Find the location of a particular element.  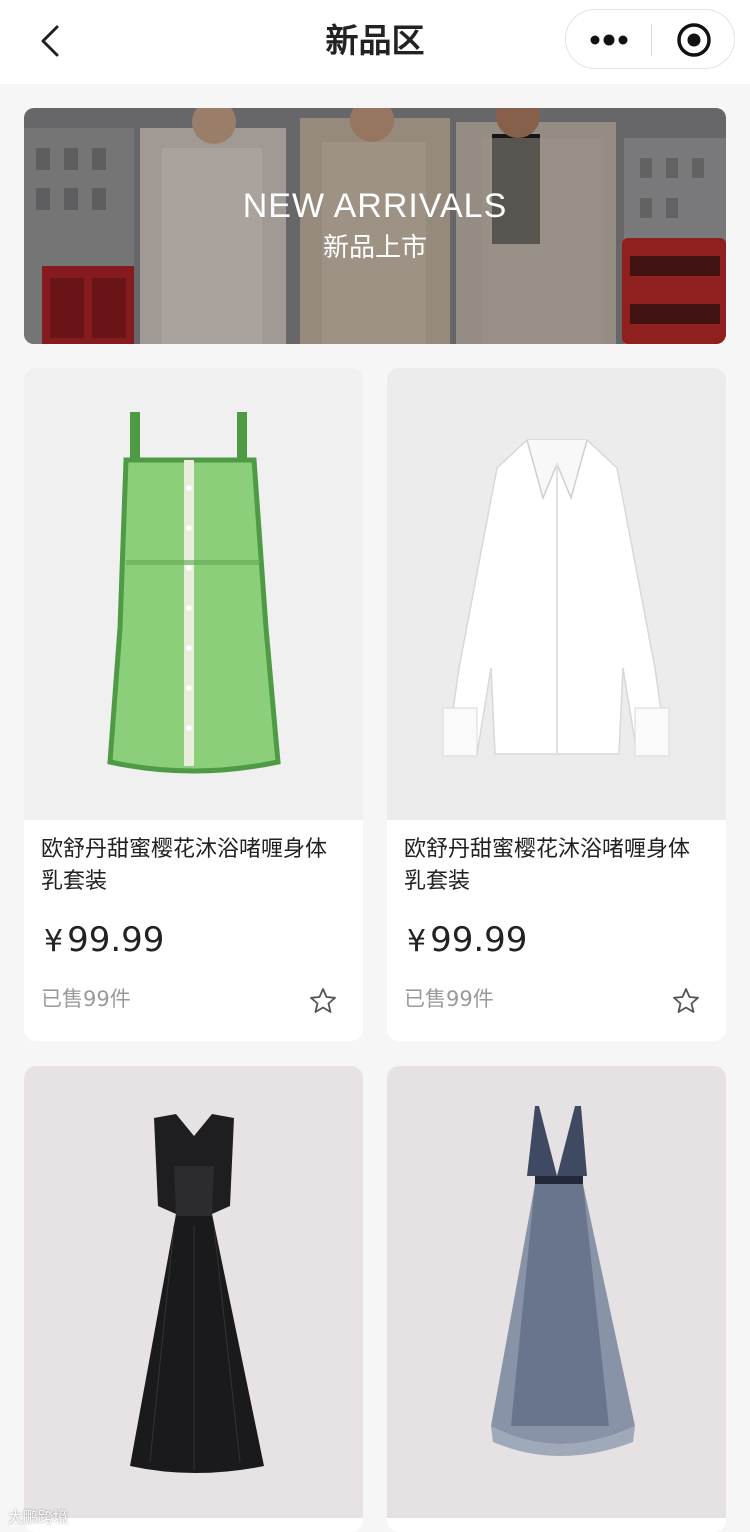

mini-program-capsule is located at coordinates (650, 39).